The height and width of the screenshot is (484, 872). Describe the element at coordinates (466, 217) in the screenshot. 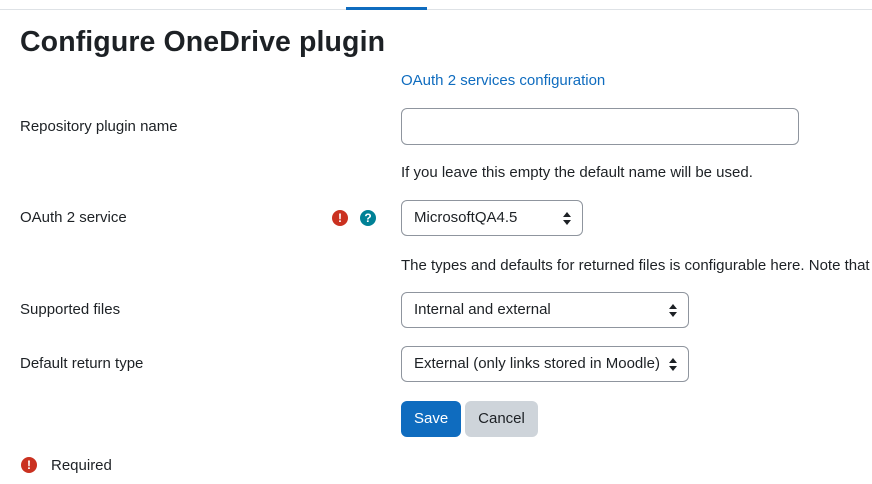

I see `oauth-service-value: MicrosoftQA4.5` at that location.